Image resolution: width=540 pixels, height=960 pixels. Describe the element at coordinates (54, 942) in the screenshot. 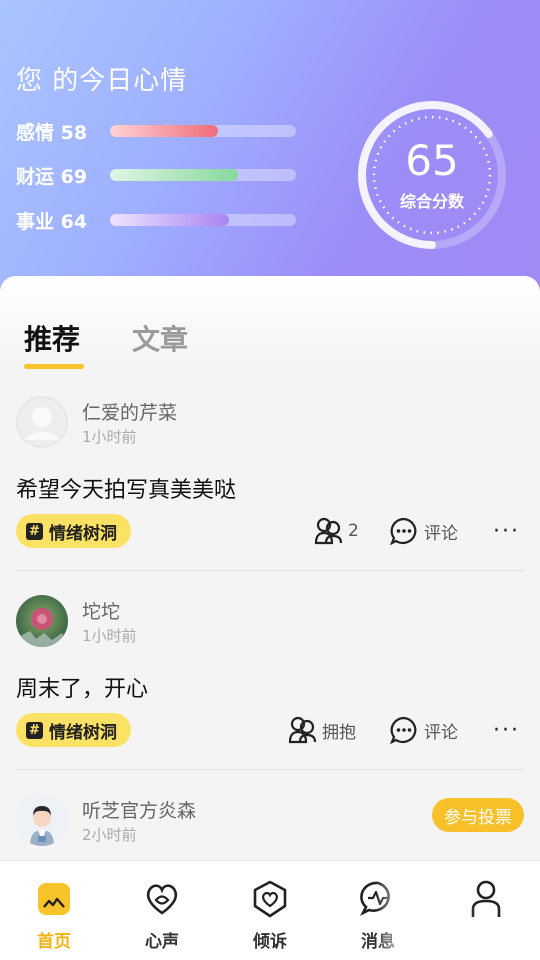

I see `nav-label-home: 首页` at that location.